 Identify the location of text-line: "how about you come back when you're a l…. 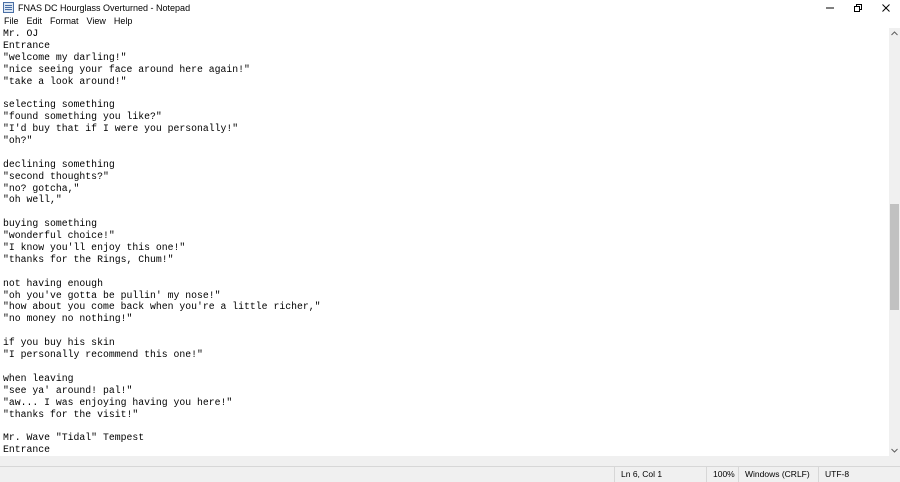
(446, 307).